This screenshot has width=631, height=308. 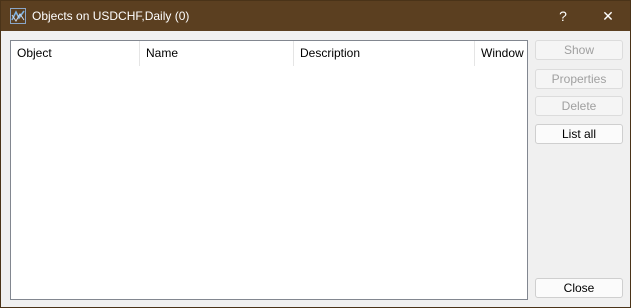 I want to click on column-header-name: Name, so click(x=217, y=53).